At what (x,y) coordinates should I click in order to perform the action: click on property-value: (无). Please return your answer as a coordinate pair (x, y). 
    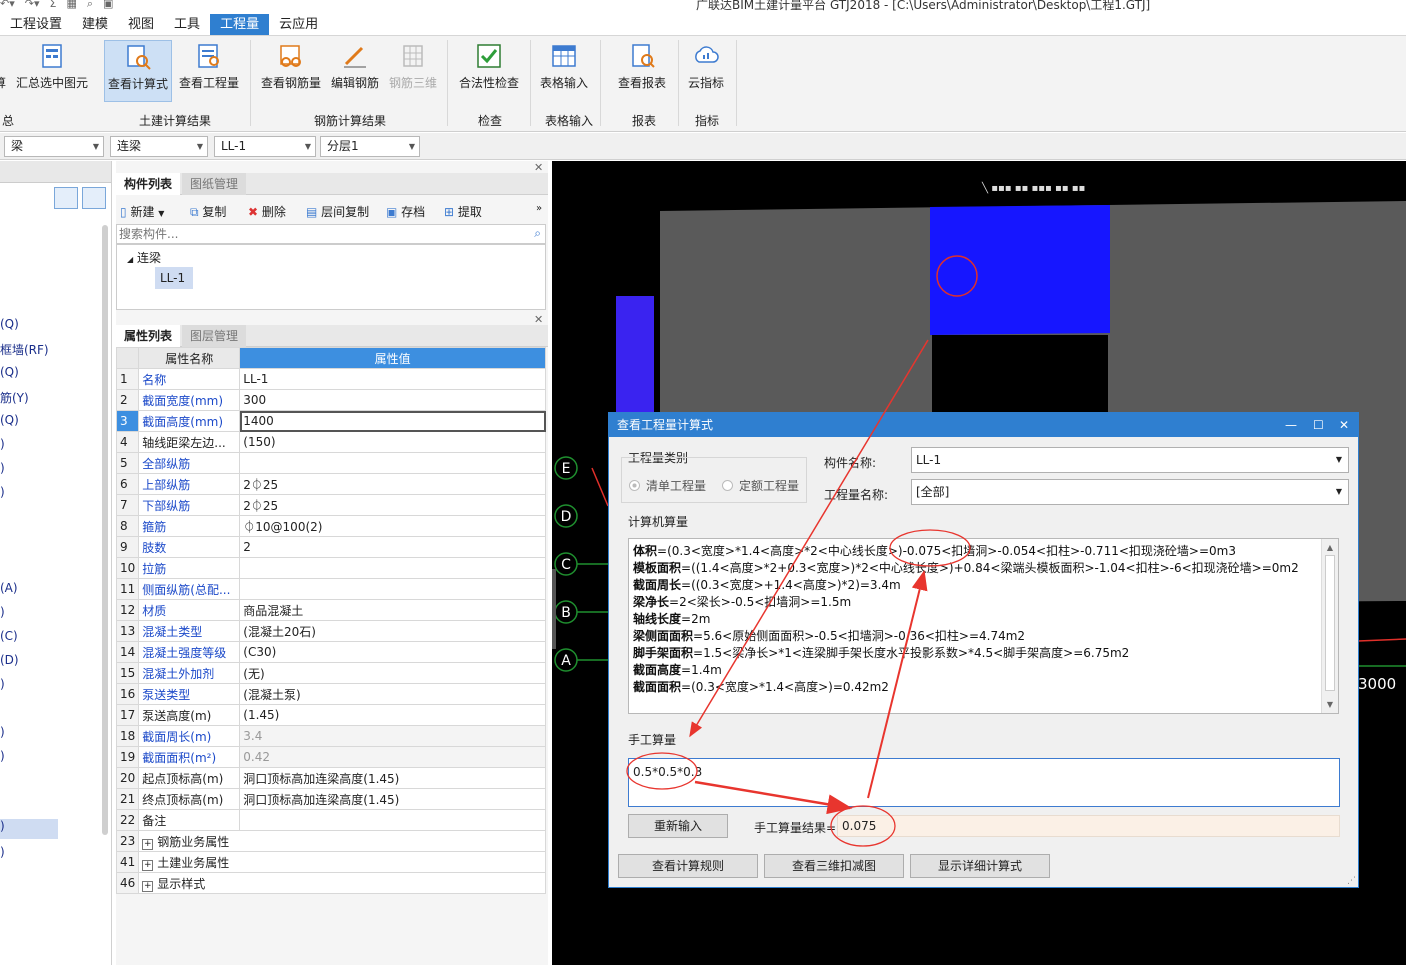
    Looking at the image, I should click on (392, 673).